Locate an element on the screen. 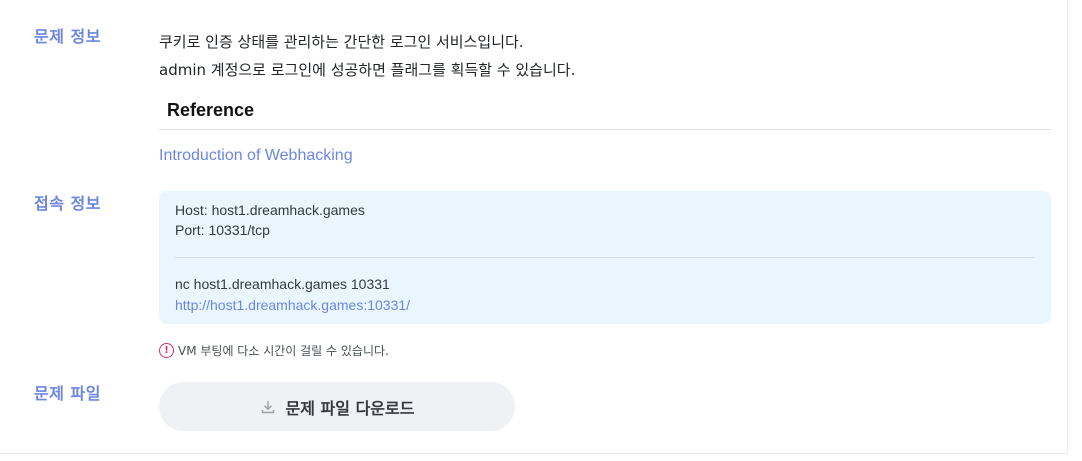  connection-url-link: http://host1.dreamhack.games:10331/ is located at coordinates (292, 305).